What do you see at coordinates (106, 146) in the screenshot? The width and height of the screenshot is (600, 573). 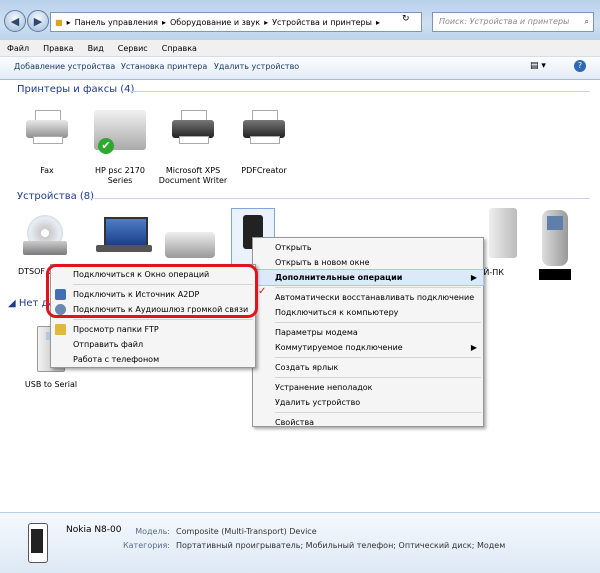 I see `default-check-icon: ✔` at bounding box center [106, 146].